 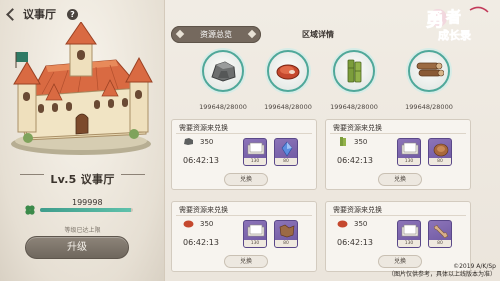 I want to click on svg-text: 者, so click(x=453, y=17).